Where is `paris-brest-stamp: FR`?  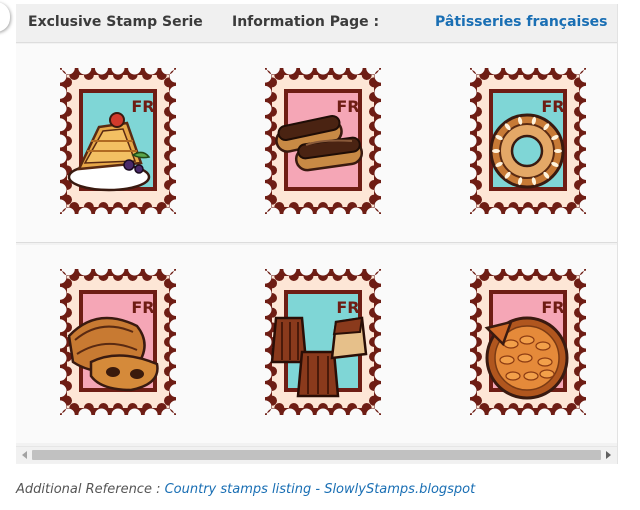
paris-brest-stamp: FR is located at coordinates (528, 141).